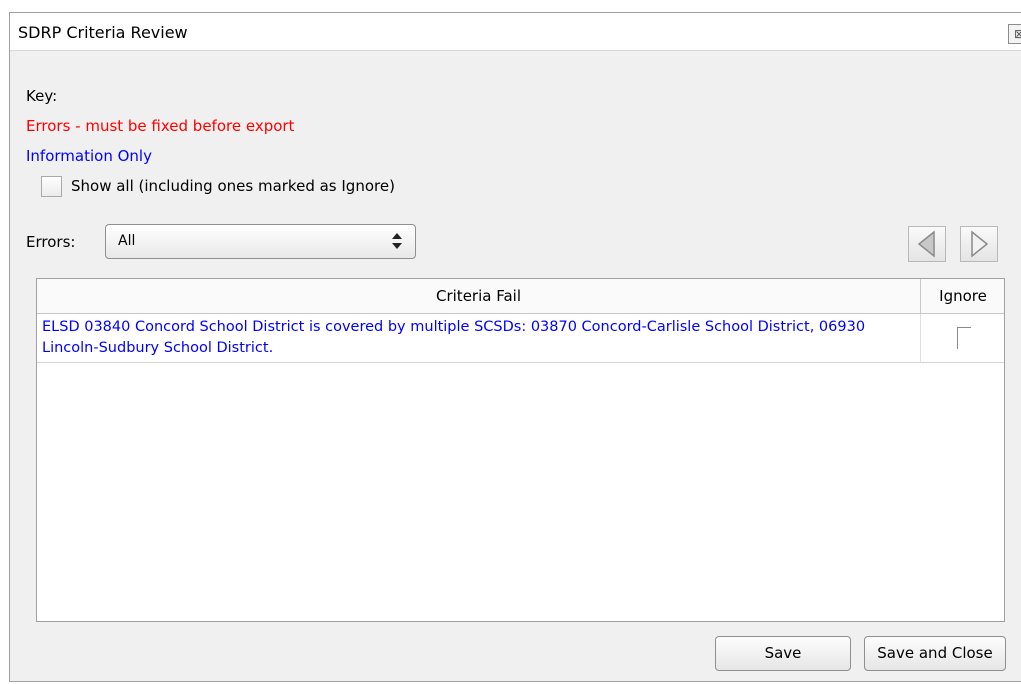 The width and height of the screenshot is (1021, 684). Describe the element at coordinates (935, 653) in the screenshot. I see `save-and-close-button: Save and Close` at that location.